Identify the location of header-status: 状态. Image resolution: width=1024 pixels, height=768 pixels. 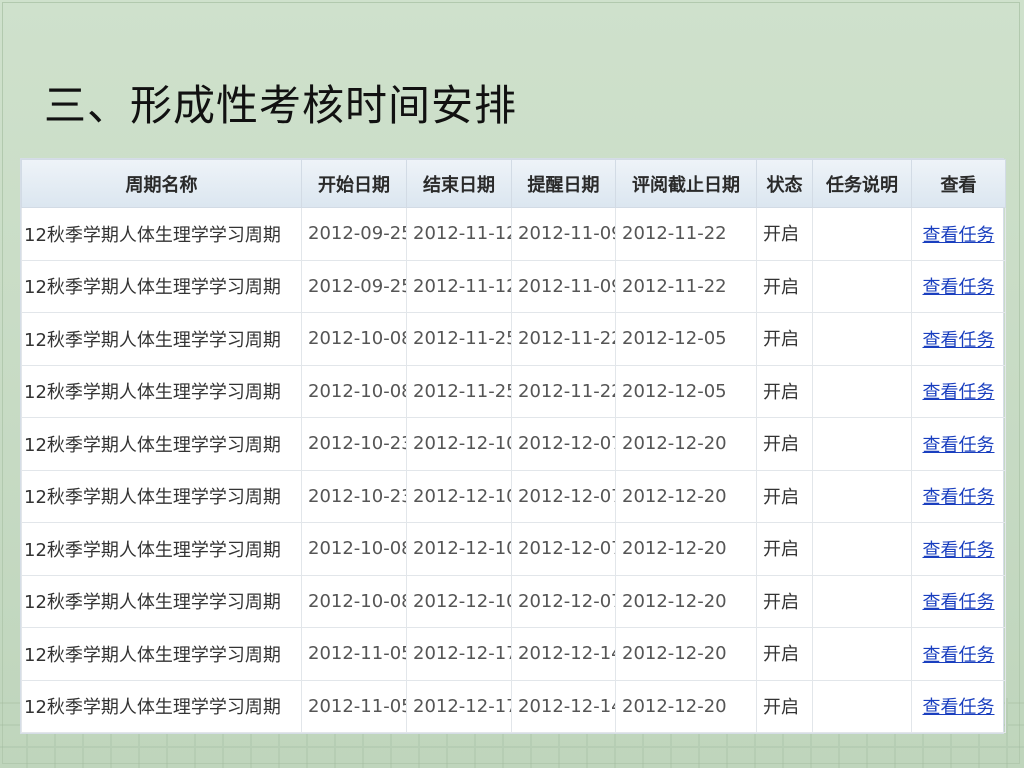
(784, 183).